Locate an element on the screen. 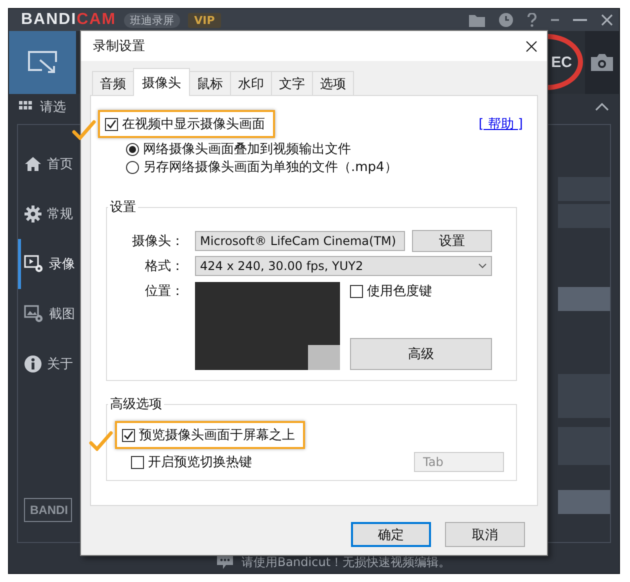 The height and width of the screenshot is (582, 630). sidebar-item: 截图 is located at coordinates (48, 314).